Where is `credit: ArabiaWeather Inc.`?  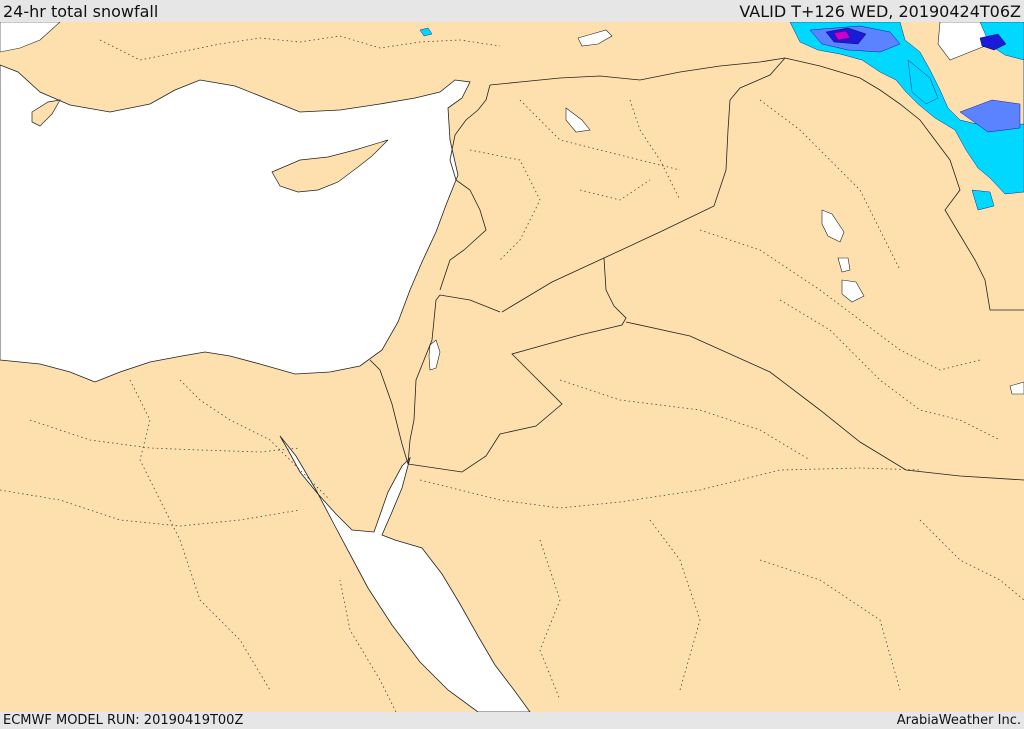 credit: ArabiaWeather Inc. is located at coordinates (958, 720).